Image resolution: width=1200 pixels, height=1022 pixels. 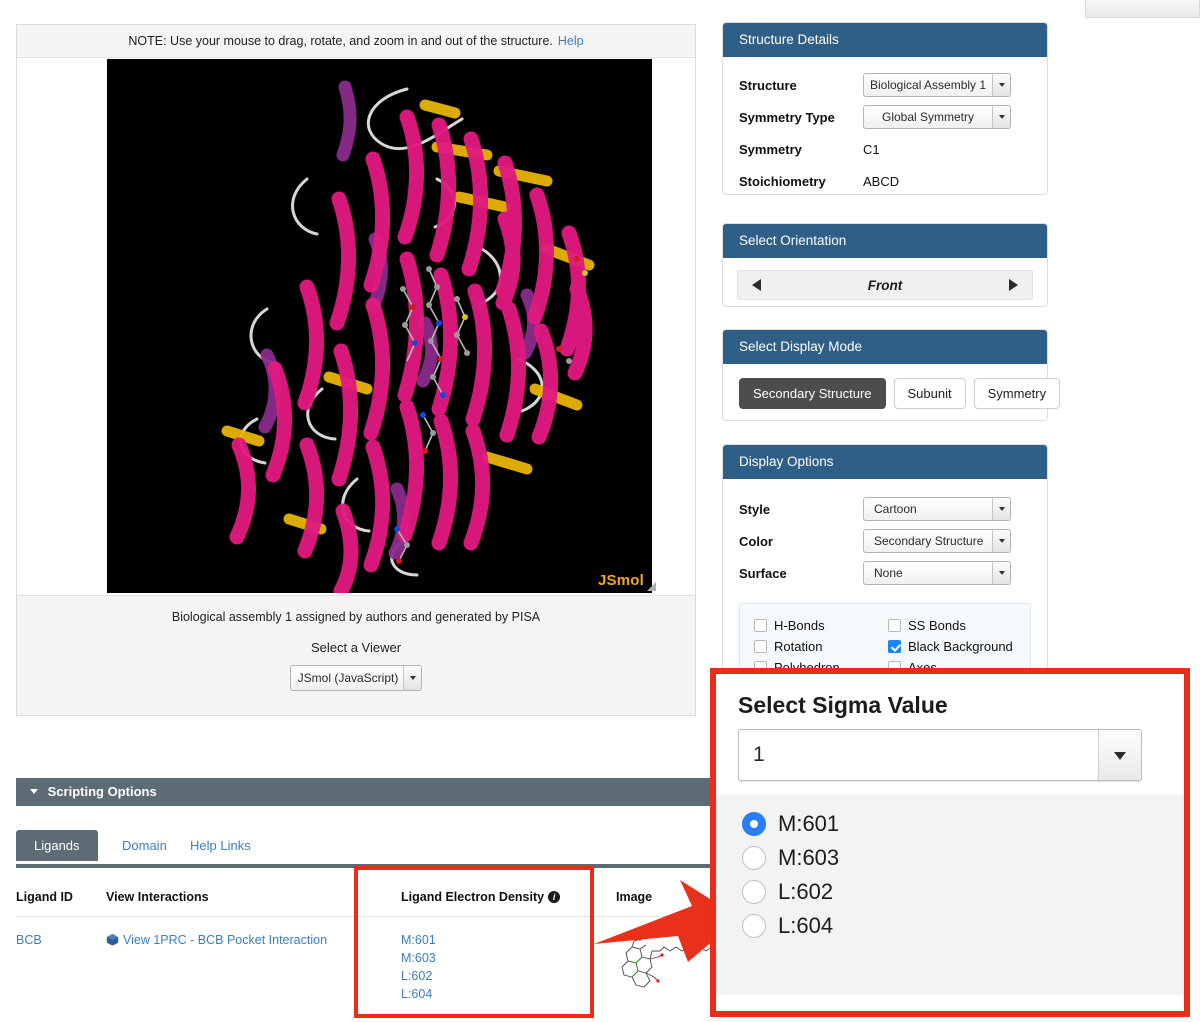 I want to click on column-header-ligand-electron-density-label: Ligand Electron Density, so click(x=473, y=897).